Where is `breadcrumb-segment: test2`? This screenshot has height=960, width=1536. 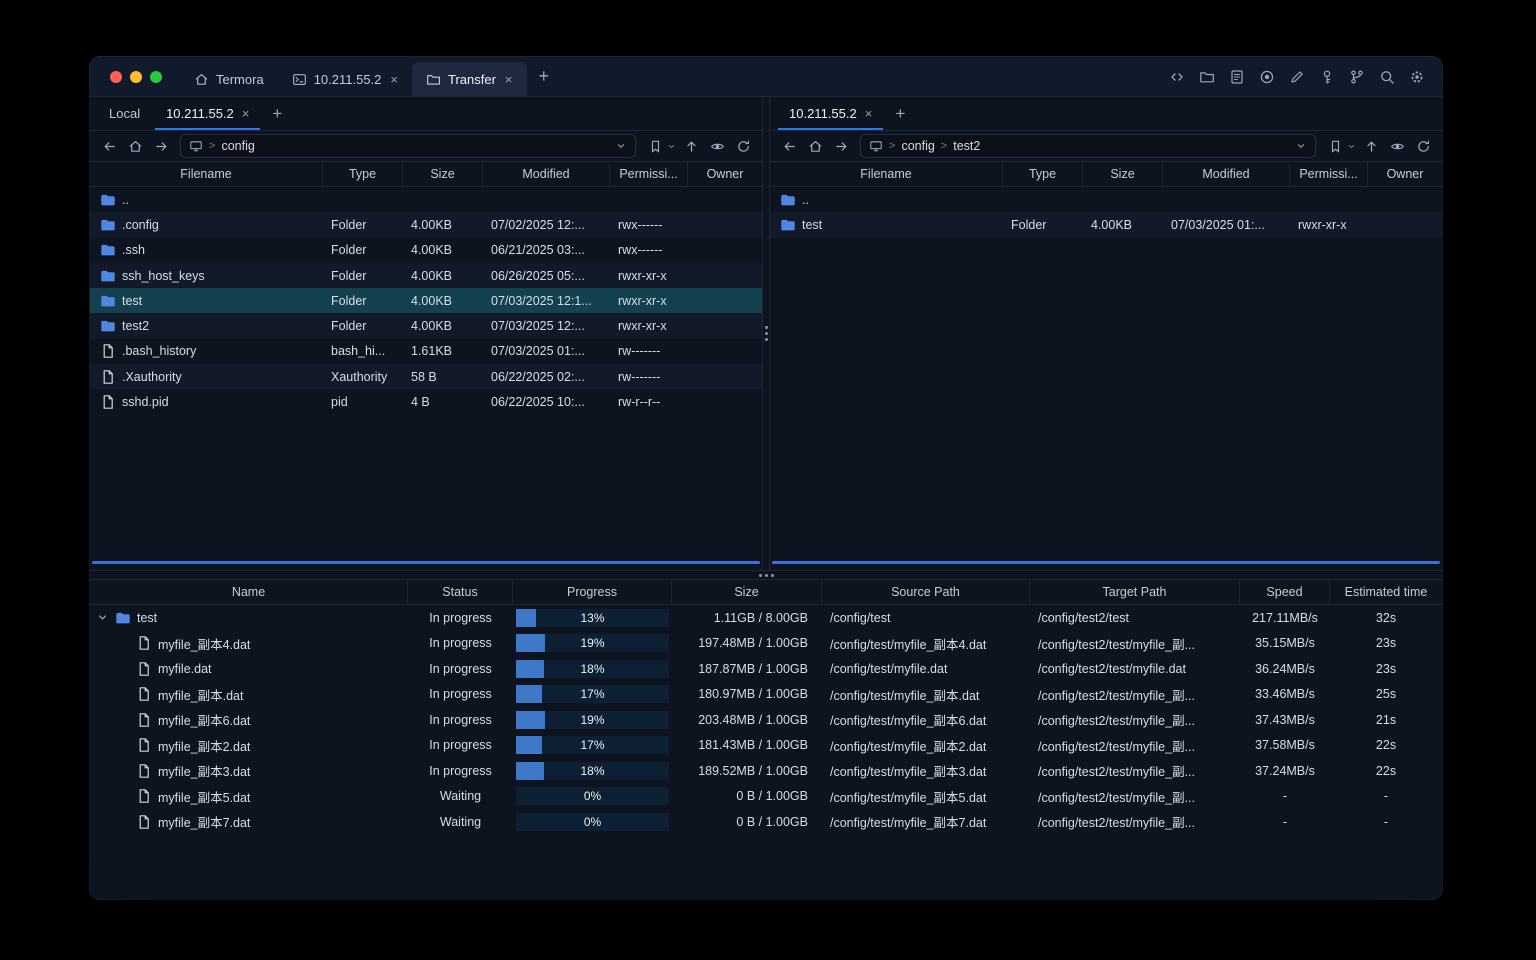
breadcrumb-segment: test2 is located at coordinates (966, 146).